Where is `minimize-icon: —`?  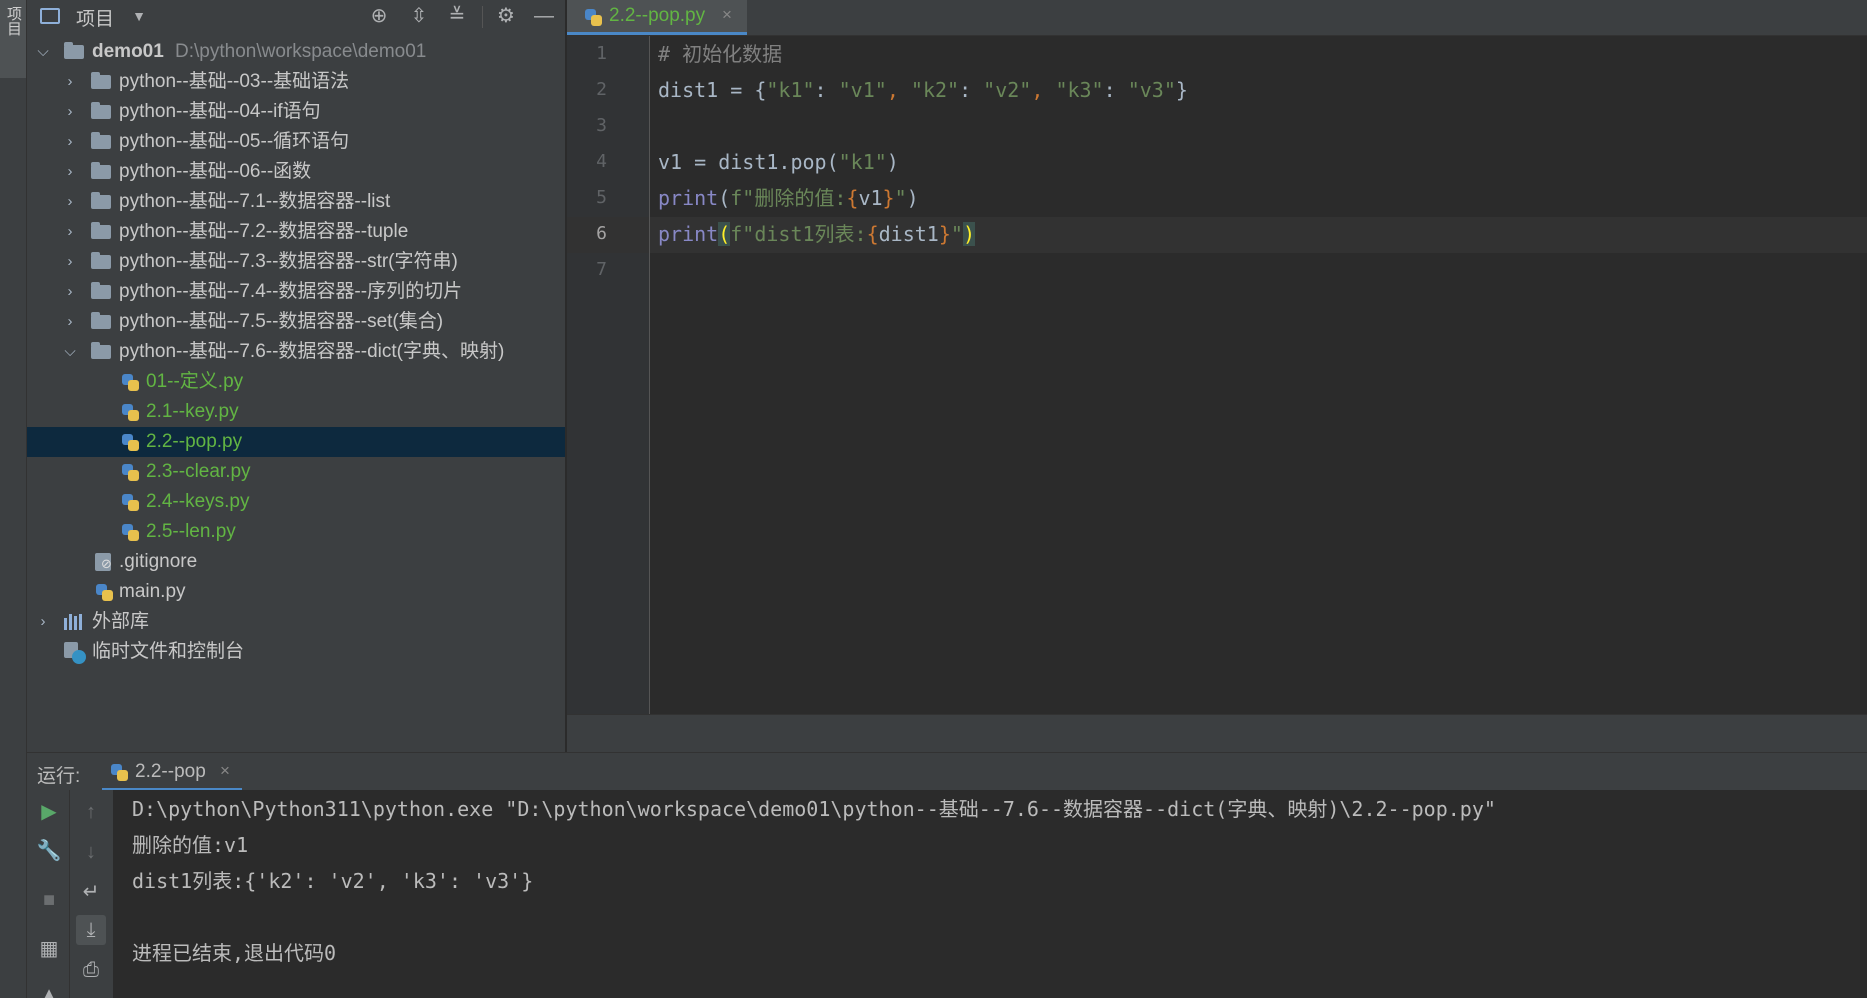 minimize-icon: — is located at coordinates (544, 16).